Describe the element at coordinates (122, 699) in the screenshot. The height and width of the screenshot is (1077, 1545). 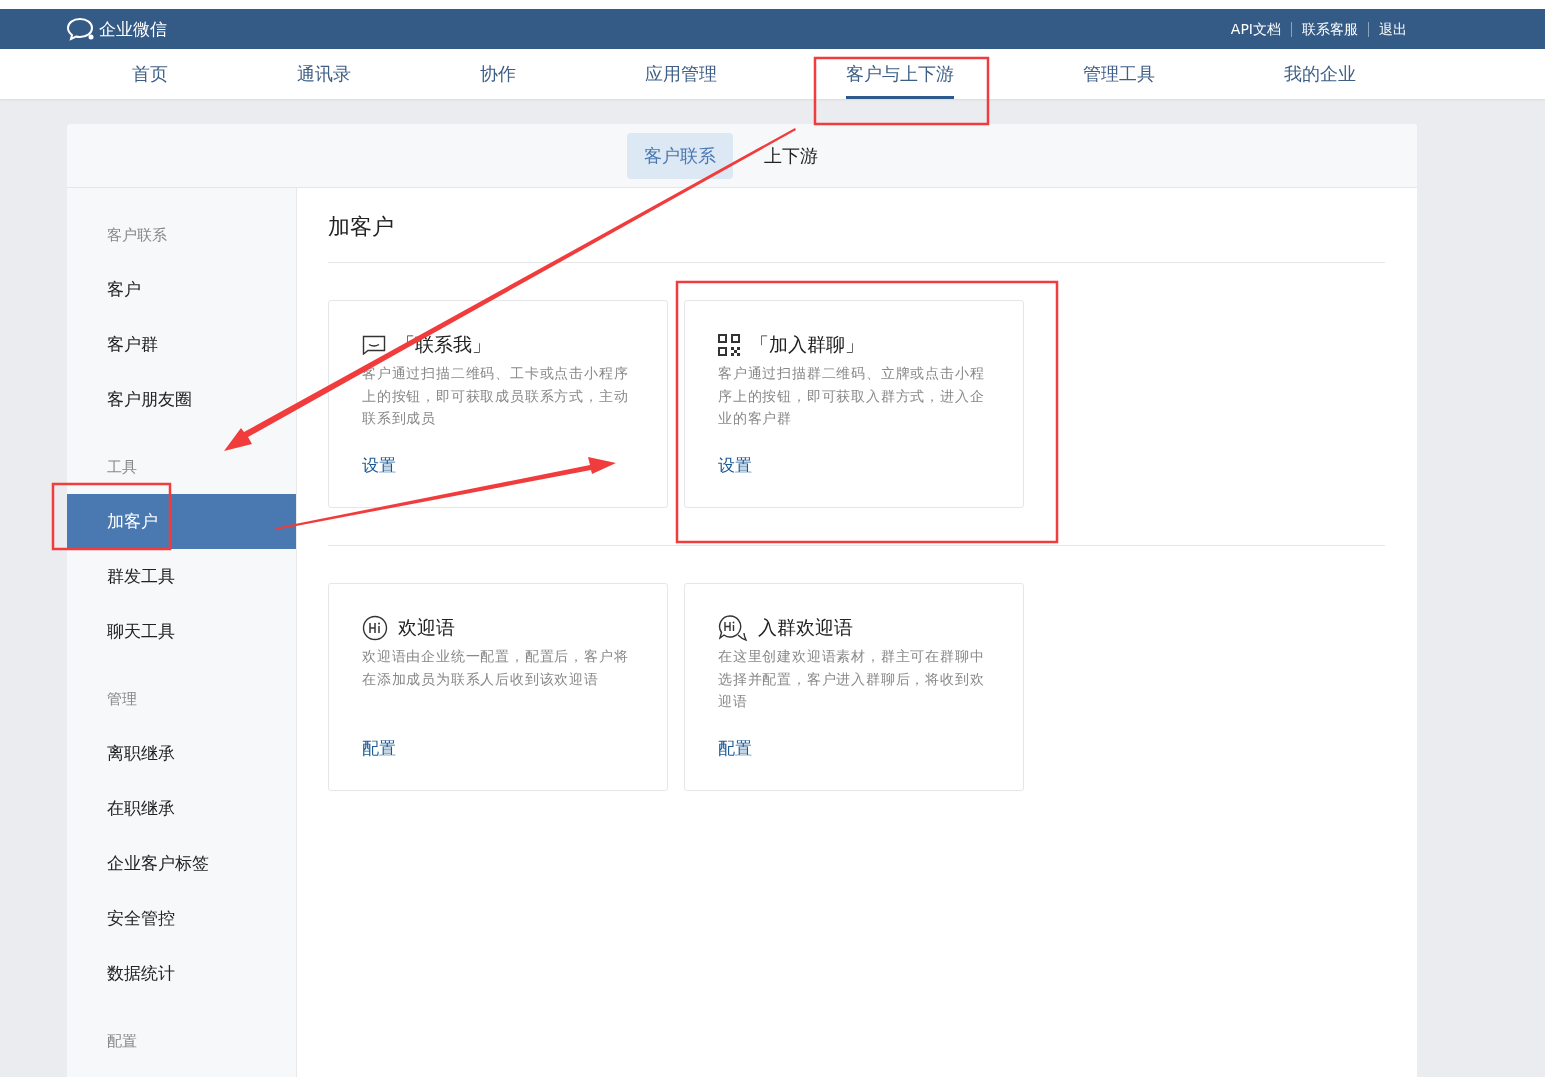
I see `sidebar-group-title: 管理` at that location.